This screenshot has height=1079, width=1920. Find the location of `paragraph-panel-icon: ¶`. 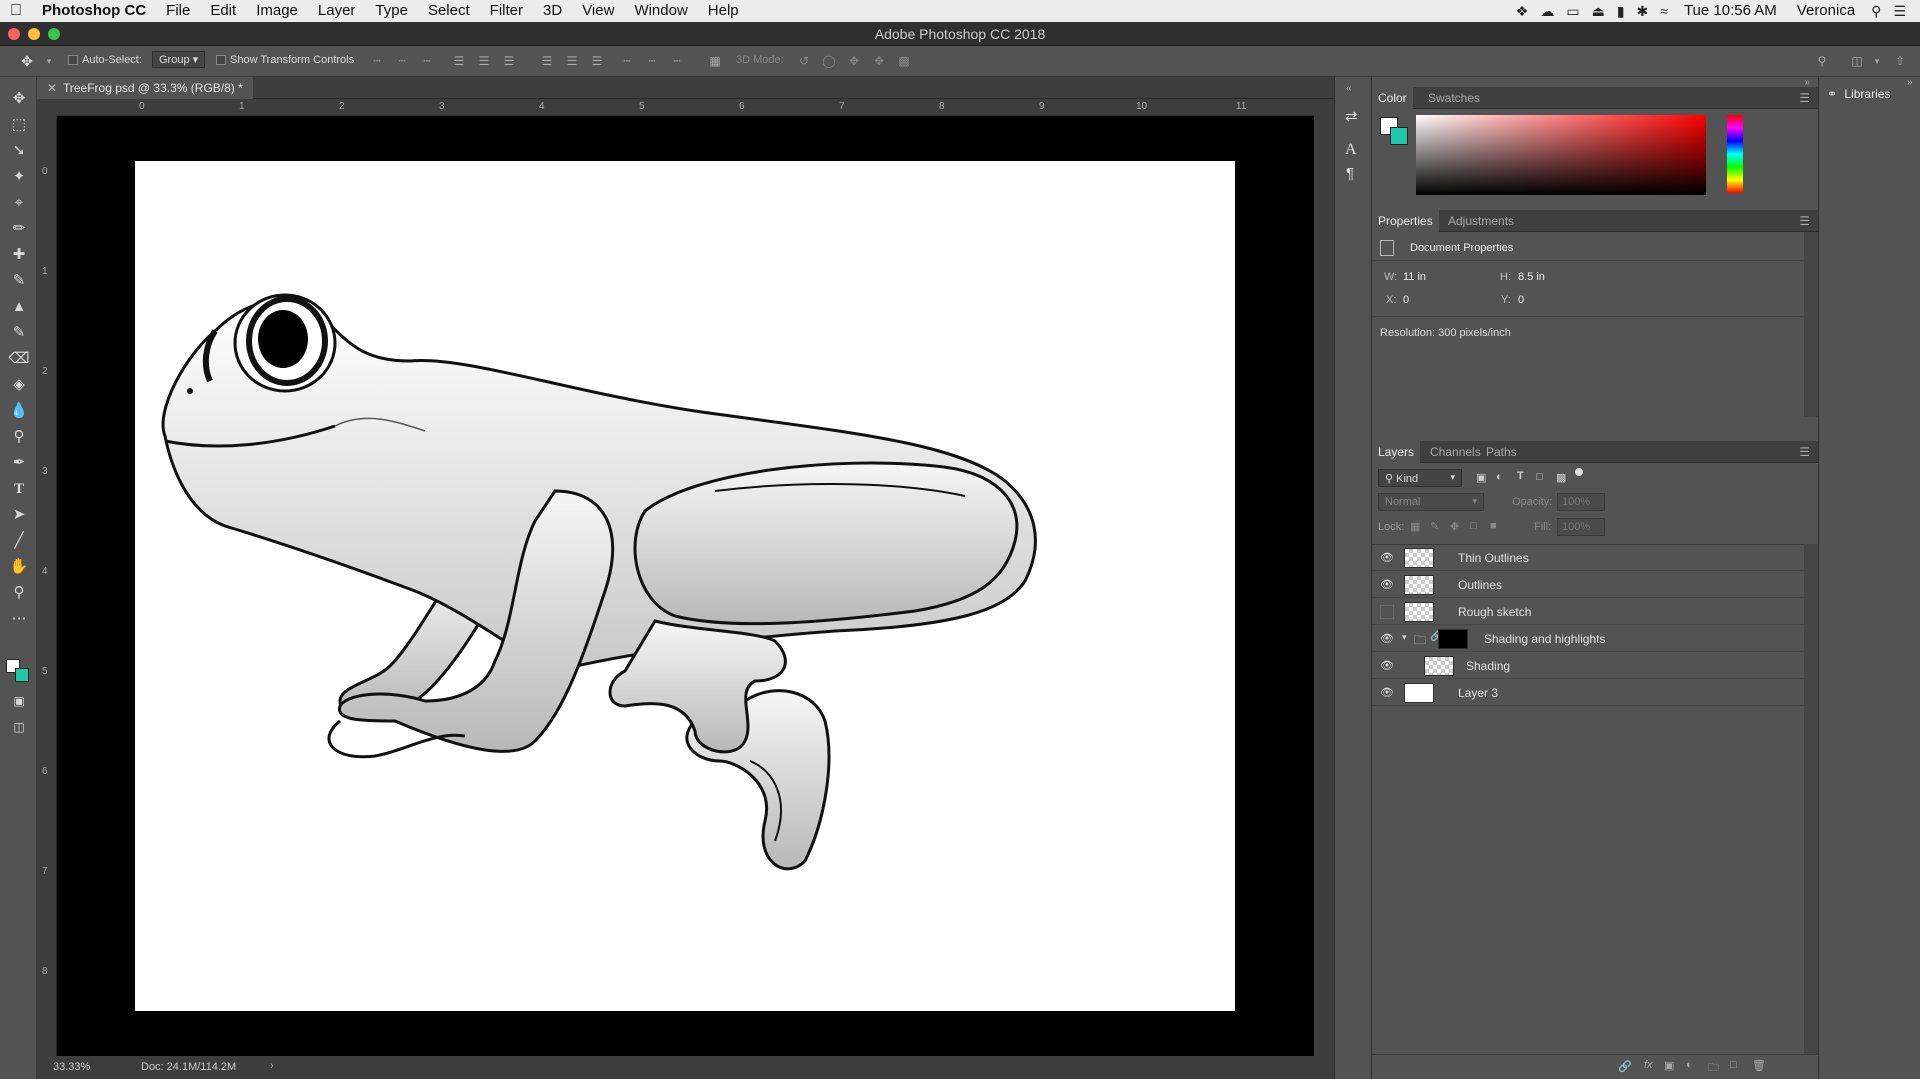

paragraph-panel-icon: ¶ is located at coordinates (1350, 173).